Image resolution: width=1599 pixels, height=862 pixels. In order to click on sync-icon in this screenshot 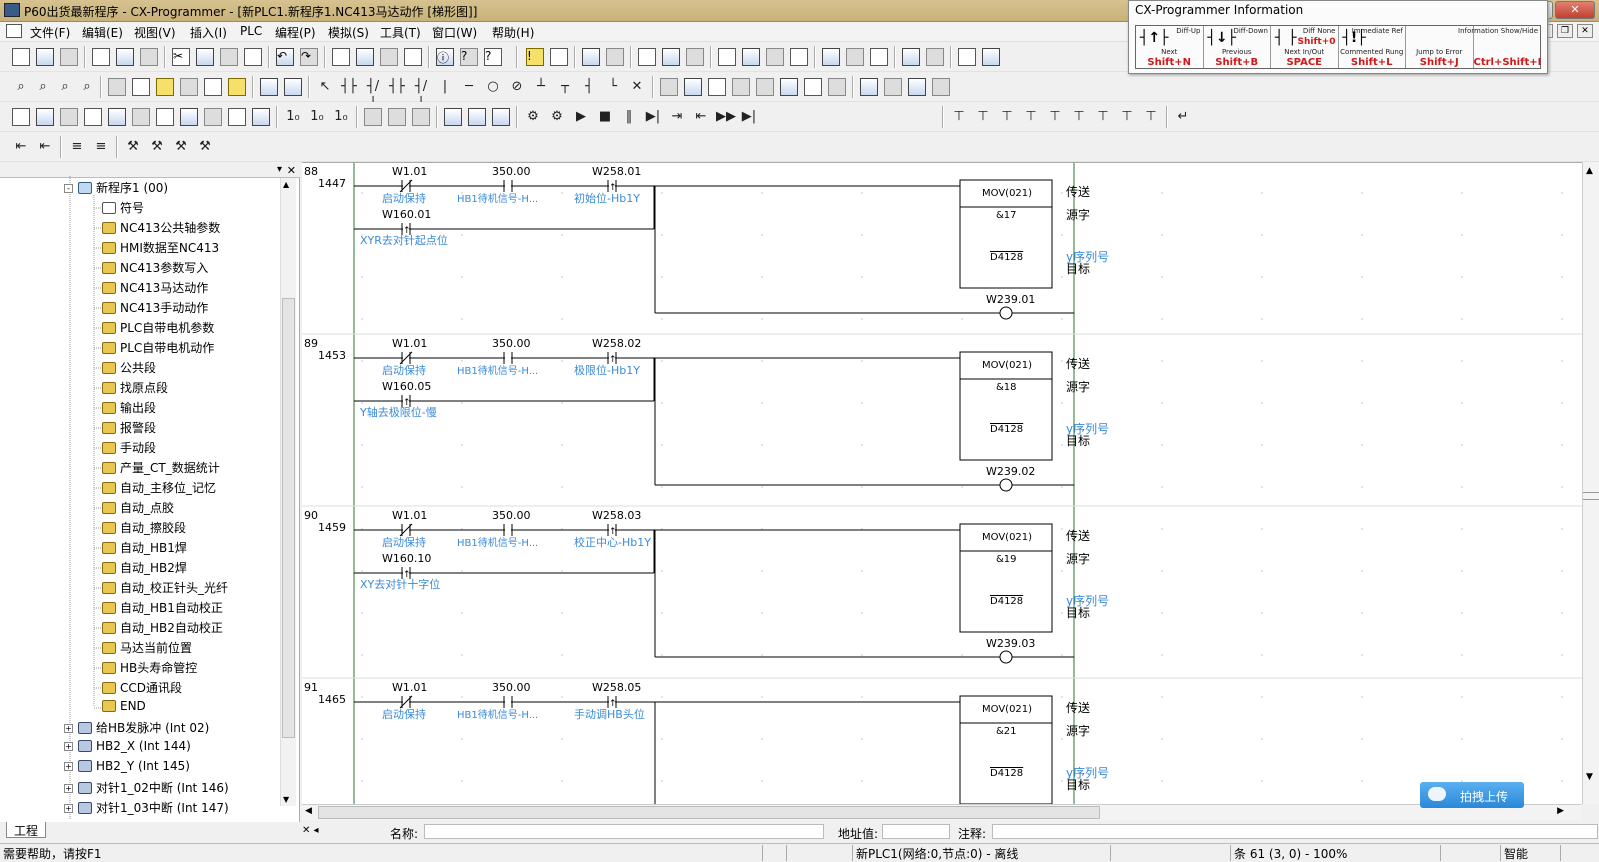, I will do `click(941, 87)`.